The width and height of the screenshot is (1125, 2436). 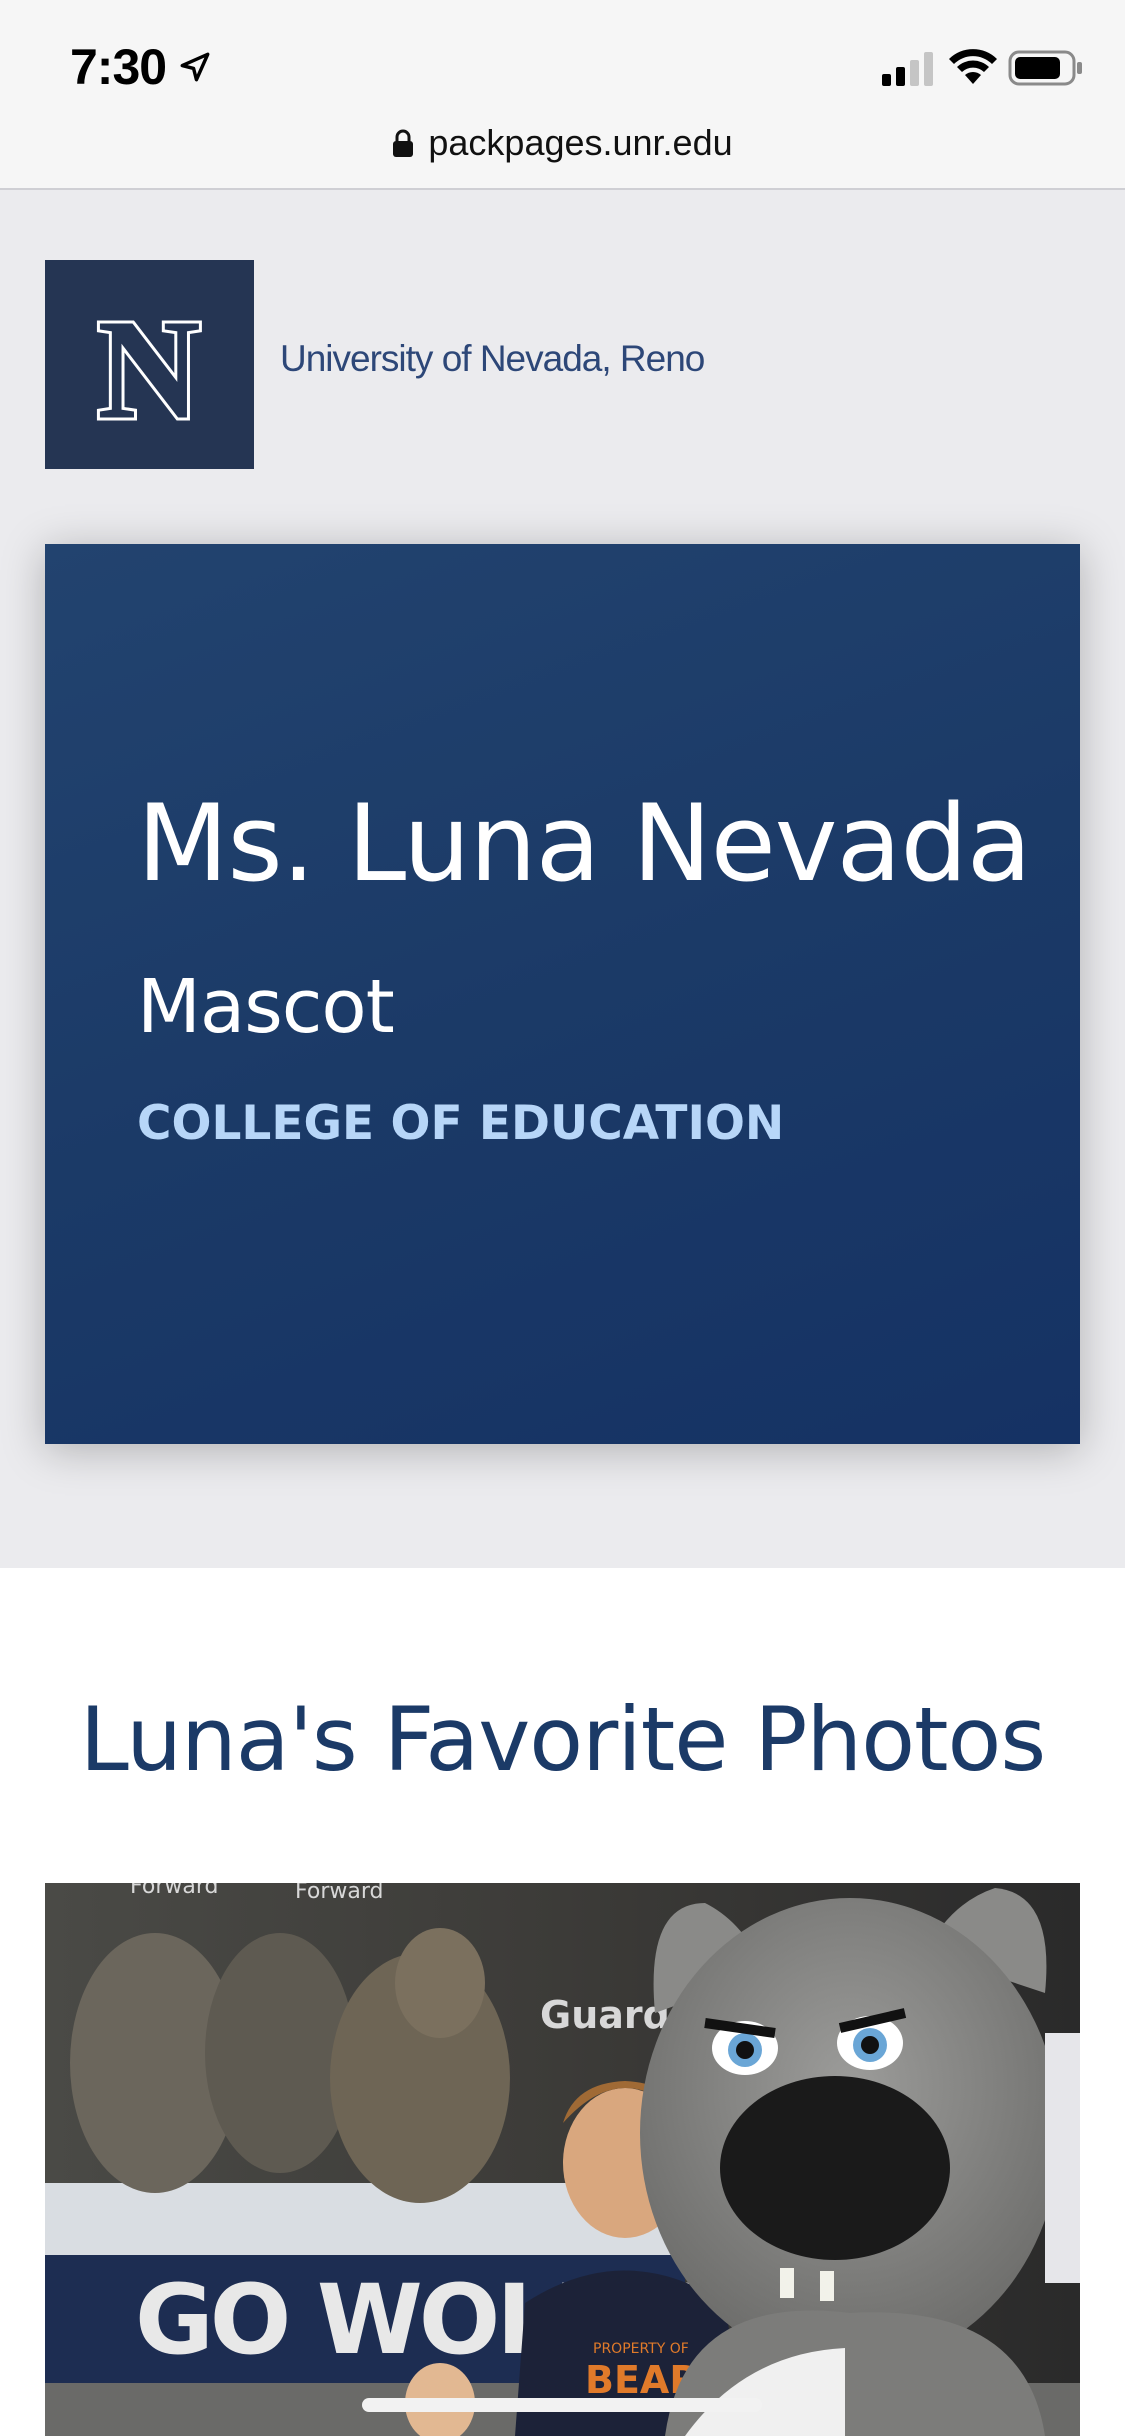 I want to click on university-logo: N N, so click(x=149, y=364).